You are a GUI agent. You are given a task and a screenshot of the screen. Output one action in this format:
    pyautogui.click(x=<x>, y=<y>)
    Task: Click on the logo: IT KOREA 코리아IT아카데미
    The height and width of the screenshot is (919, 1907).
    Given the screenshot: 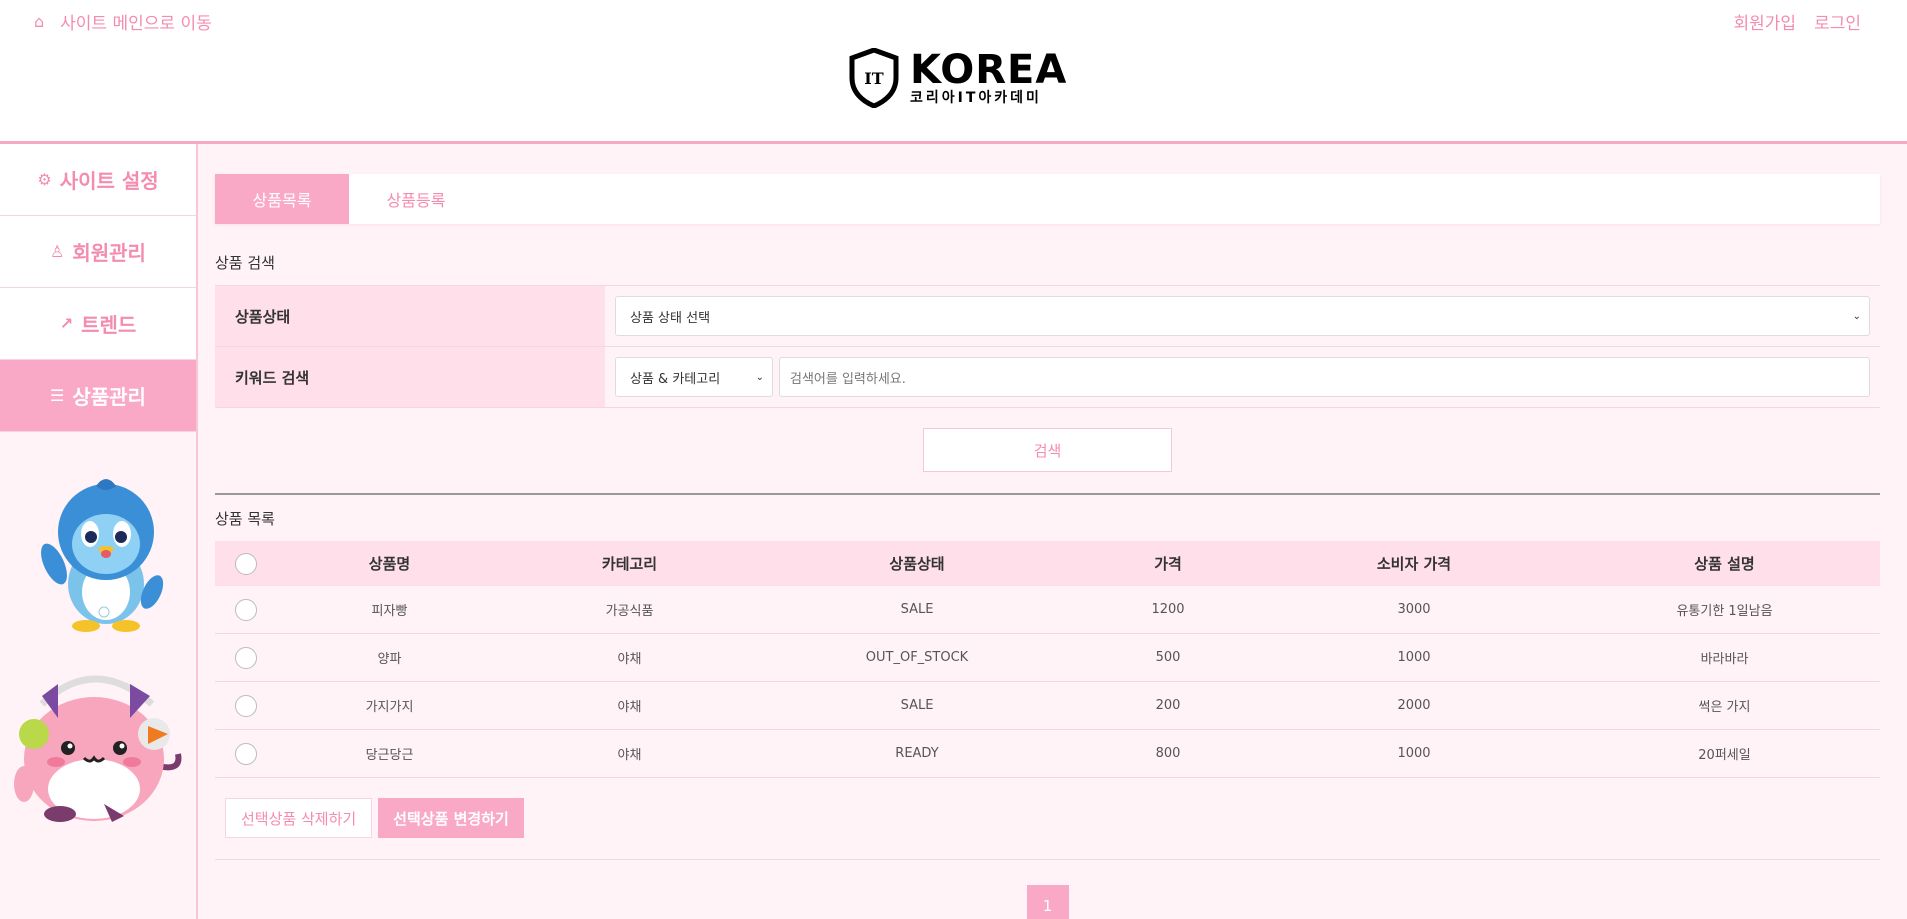 What is the action you would take?
    pyautogui.click(x=957, y=78)
    